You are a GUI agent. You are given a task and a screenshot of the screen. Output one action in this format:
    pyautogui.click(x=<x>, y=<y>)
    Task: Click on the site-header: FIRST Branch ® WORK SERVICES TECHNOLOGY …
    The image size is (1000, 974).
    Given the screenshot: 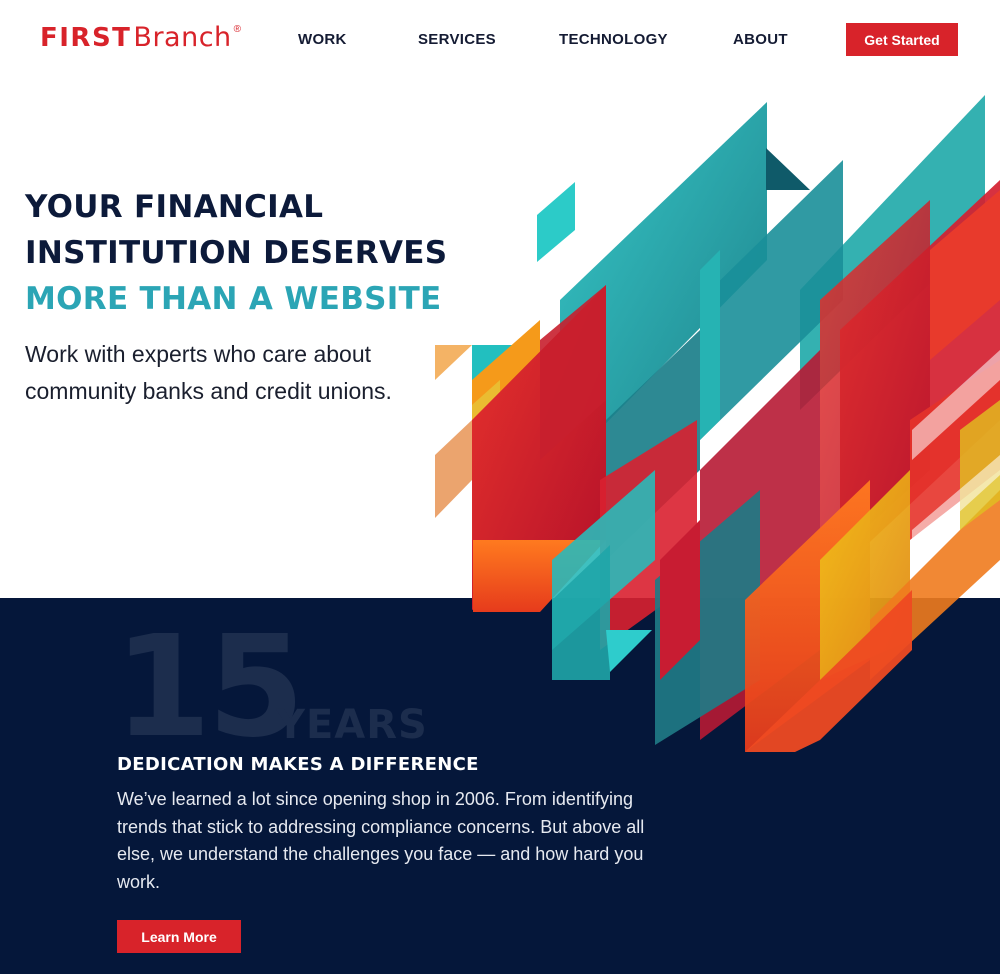 What is the action you would take?
    pyautogui.click(x=500, y=40)
    